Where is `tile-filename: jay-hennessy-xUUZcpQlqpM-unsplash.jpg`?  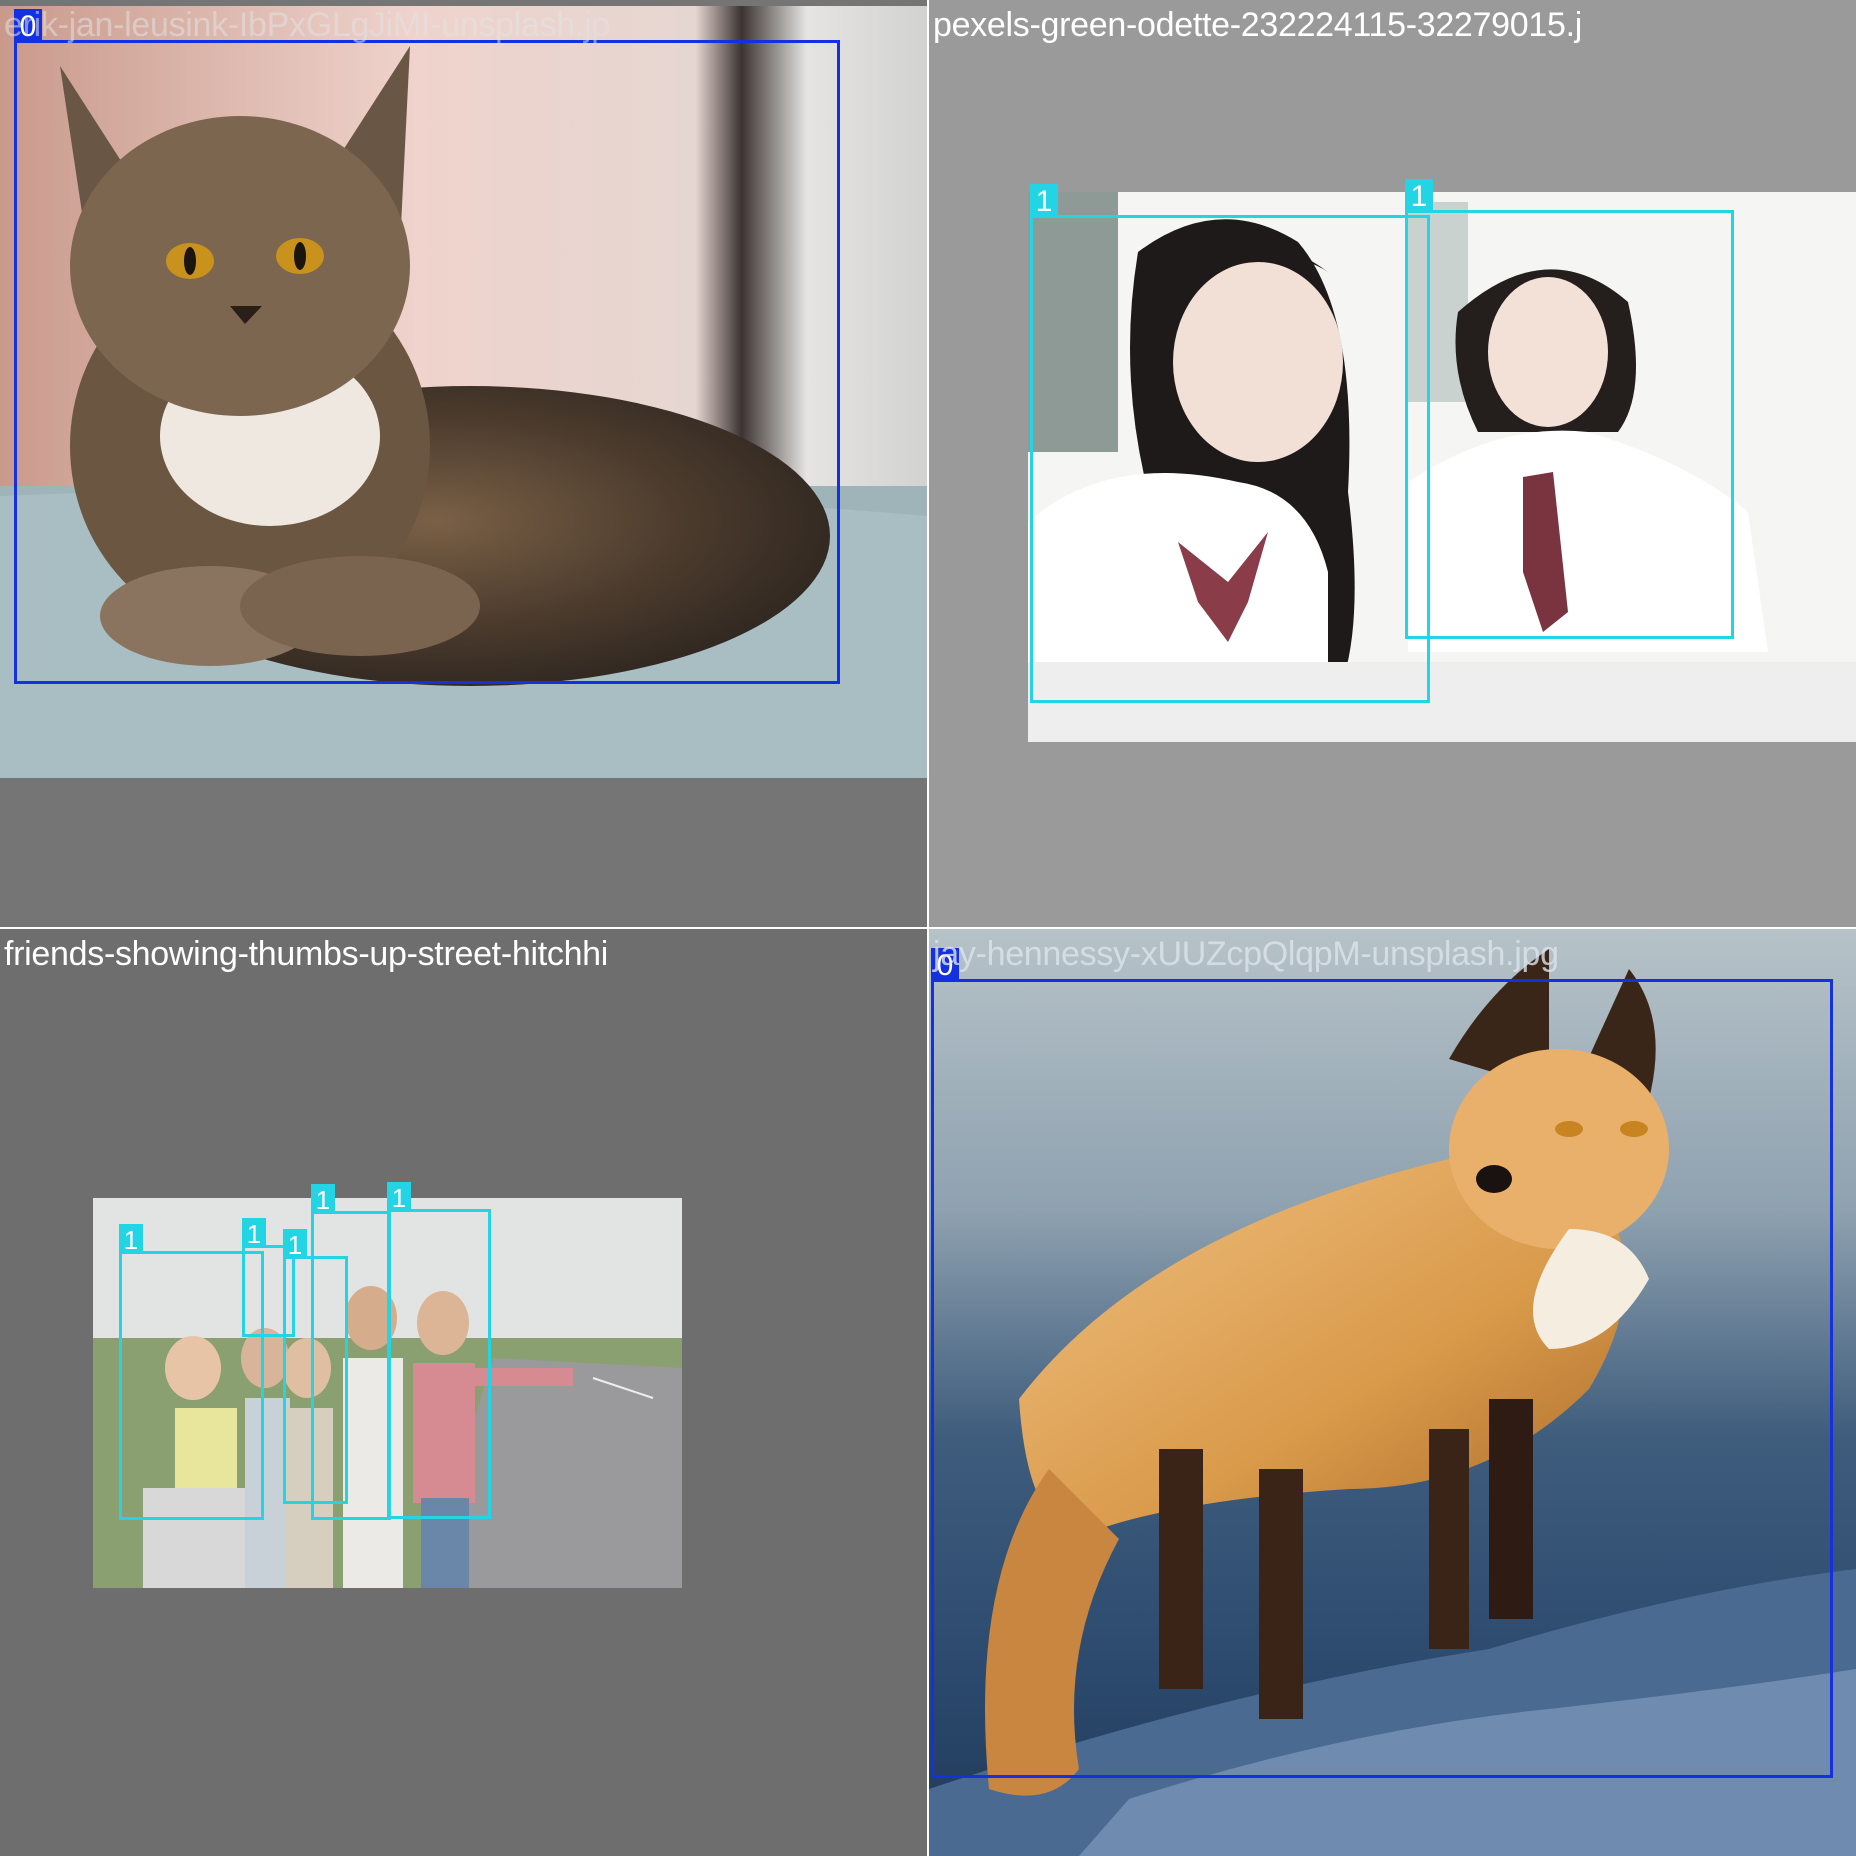 tile-filename: jay-hennessy-xUUZcpQlqpM-unsplash.jpg is located at coordinates (1246, 954).